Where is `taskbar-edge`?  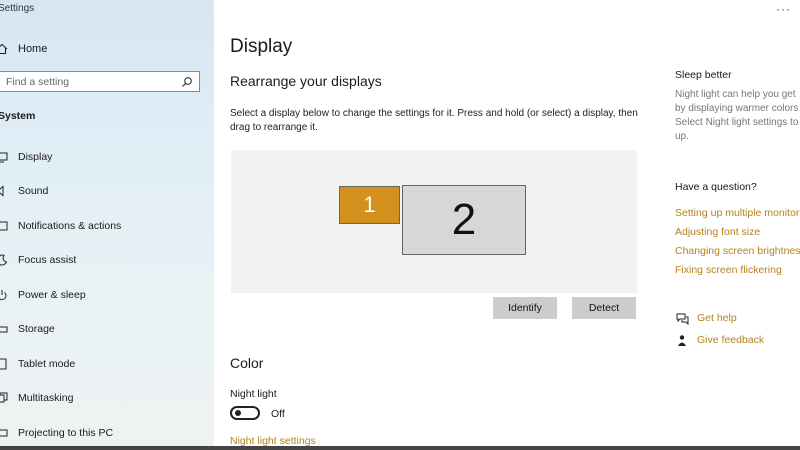 taskbar-edge is located at coordinates (400, 448).